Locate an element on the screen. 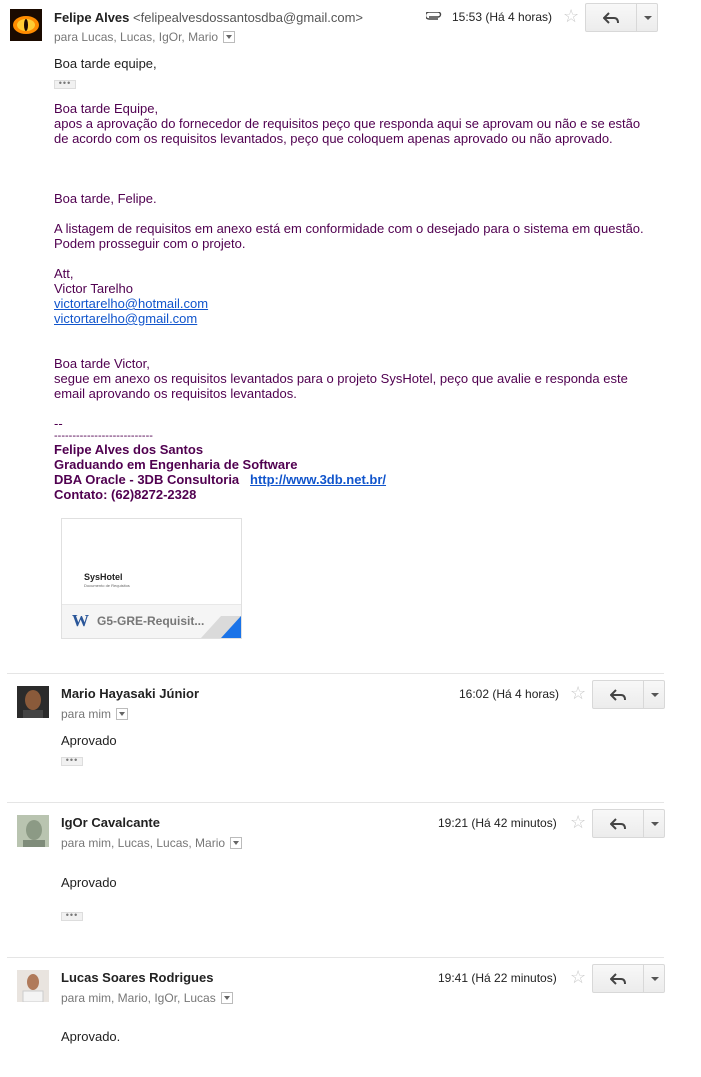  email-link-gmail: victortarelho@gmail.com is located at coordinates (125, 318).